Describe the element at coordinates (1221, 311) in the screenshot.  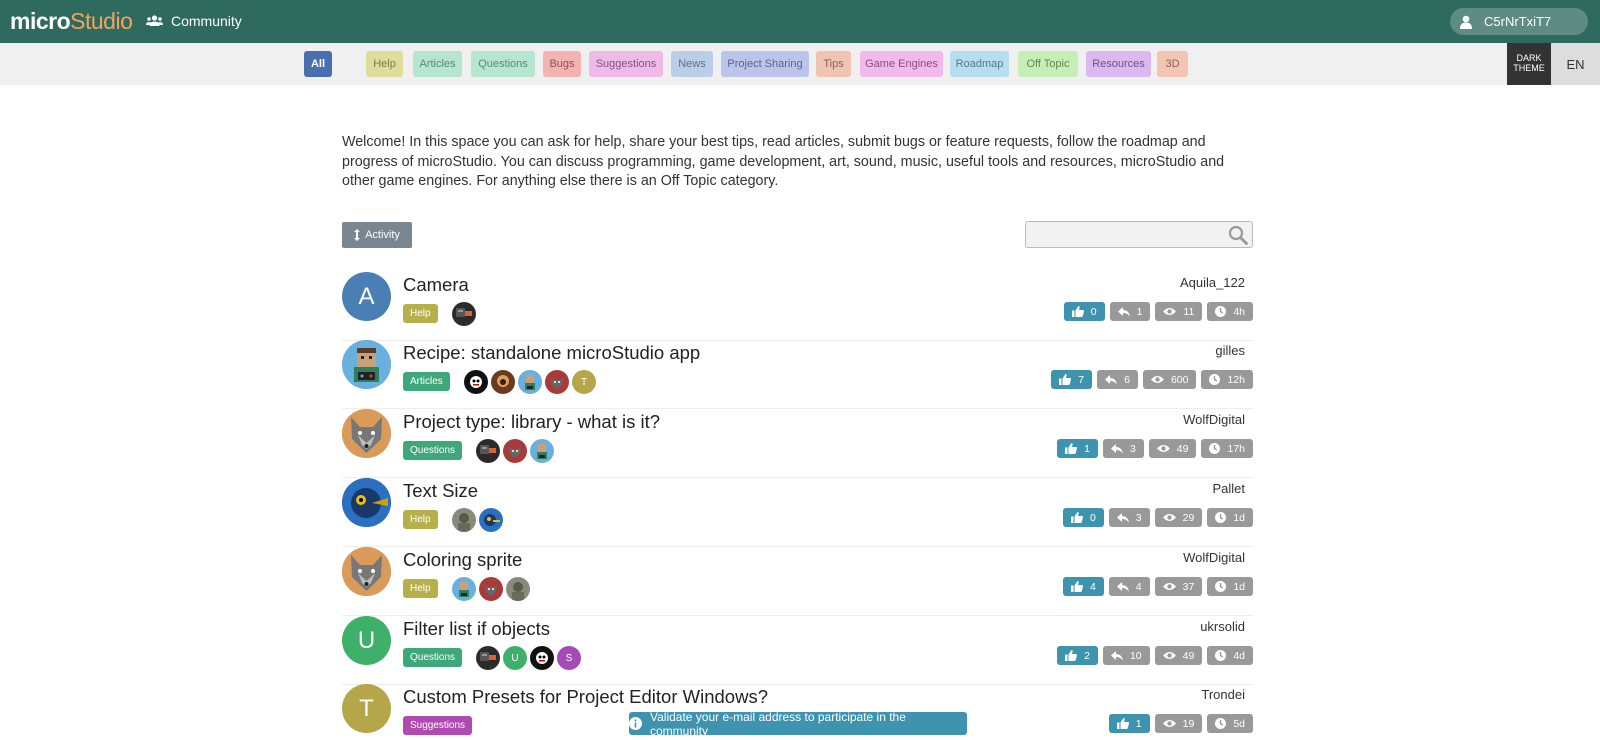
I see `clock-icon` at that location.